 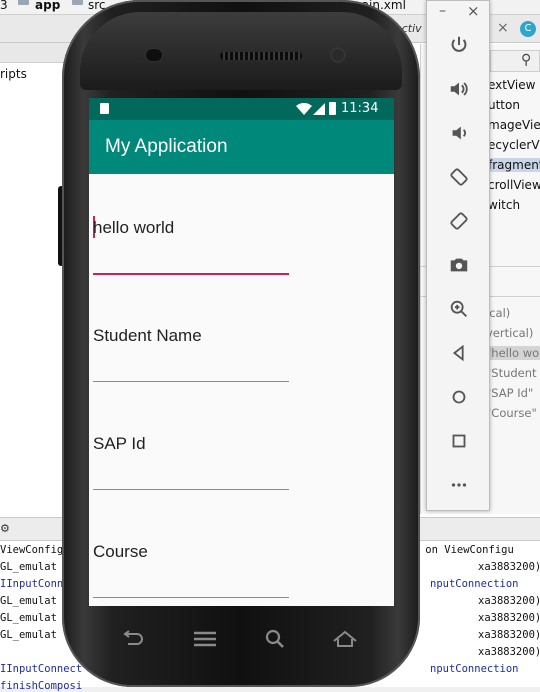 I want to click on console-gear-icon: ⚙, so click(x=5, y=528).